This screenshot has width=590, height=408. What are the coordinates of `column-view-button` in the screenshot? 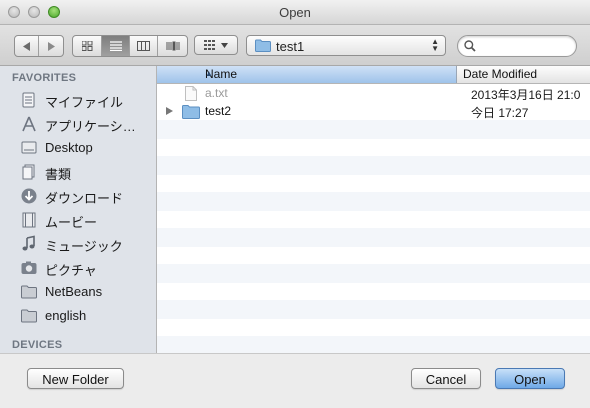 It's located at (144, 46).